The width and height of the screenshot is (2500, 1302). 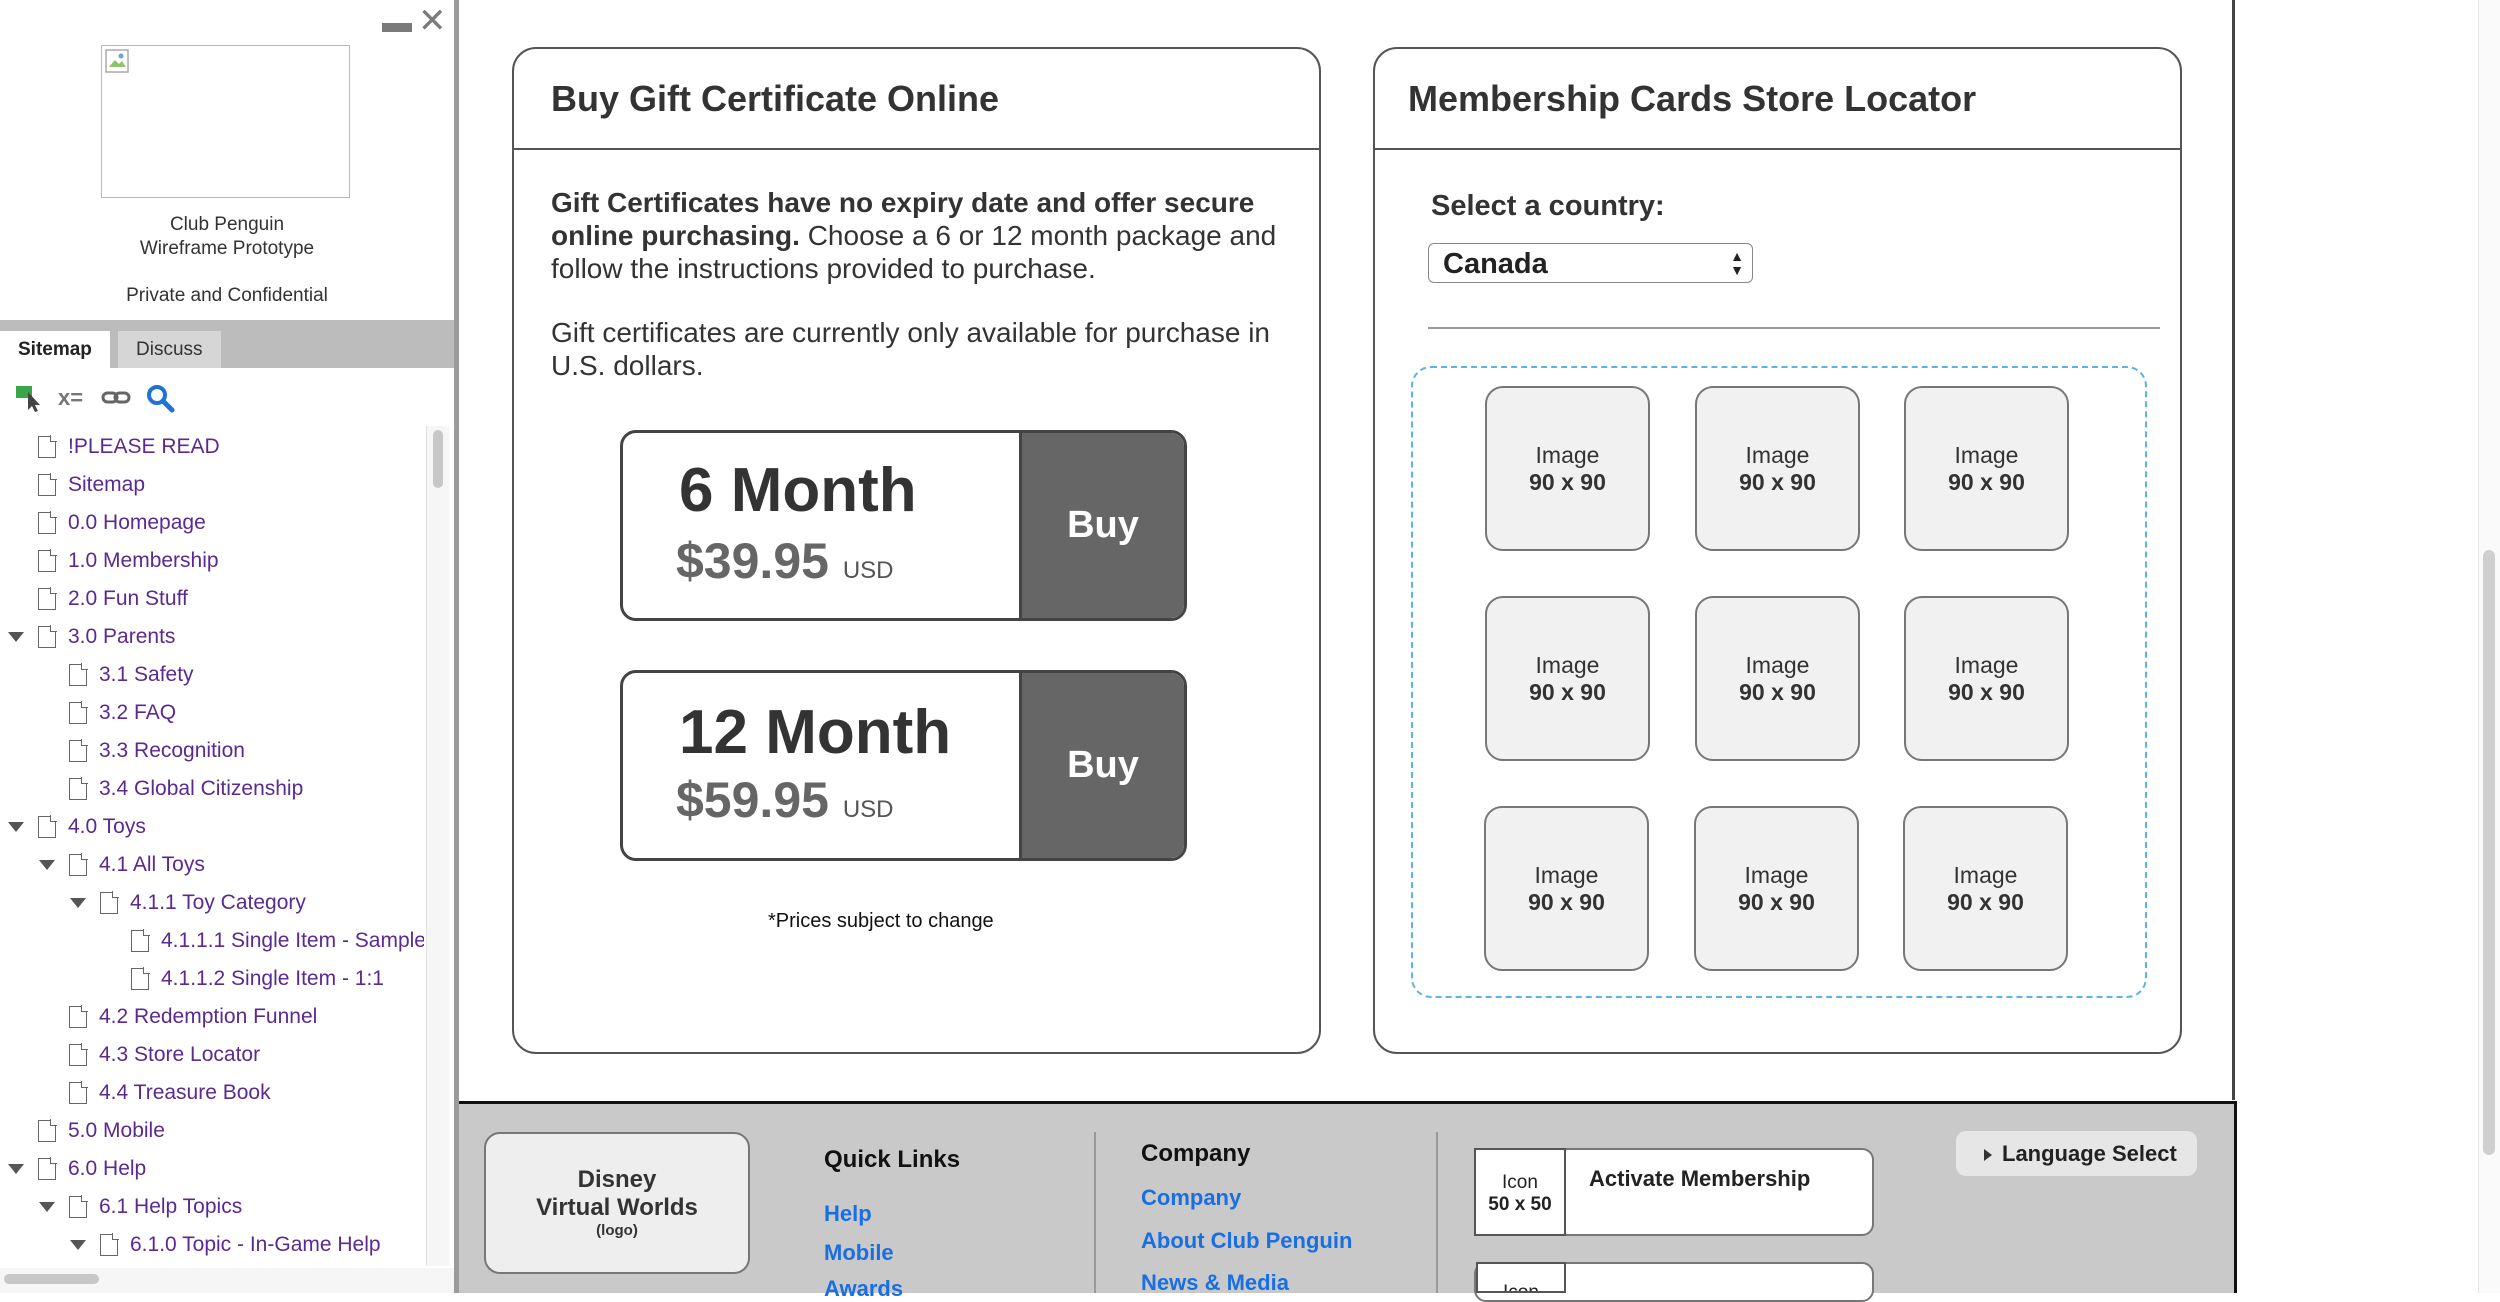 I want to click on tree-item: 4.0 Toys, so click(x=77, y=827).